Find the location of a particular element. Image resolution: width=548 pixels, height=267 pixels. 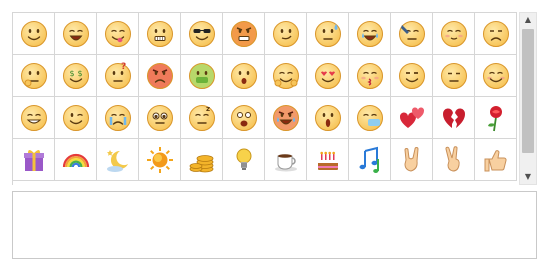

svg-text: z is located at coordinates (208, 109).